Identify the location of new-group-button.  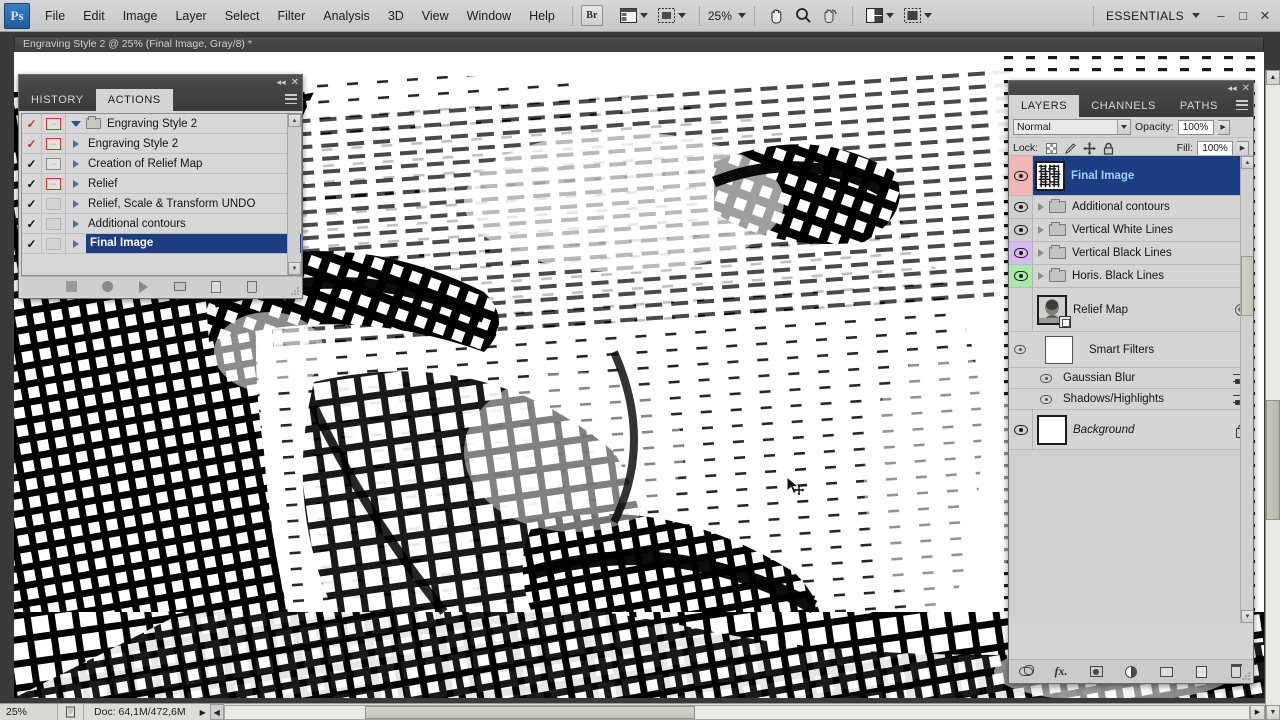
(1166, 672).